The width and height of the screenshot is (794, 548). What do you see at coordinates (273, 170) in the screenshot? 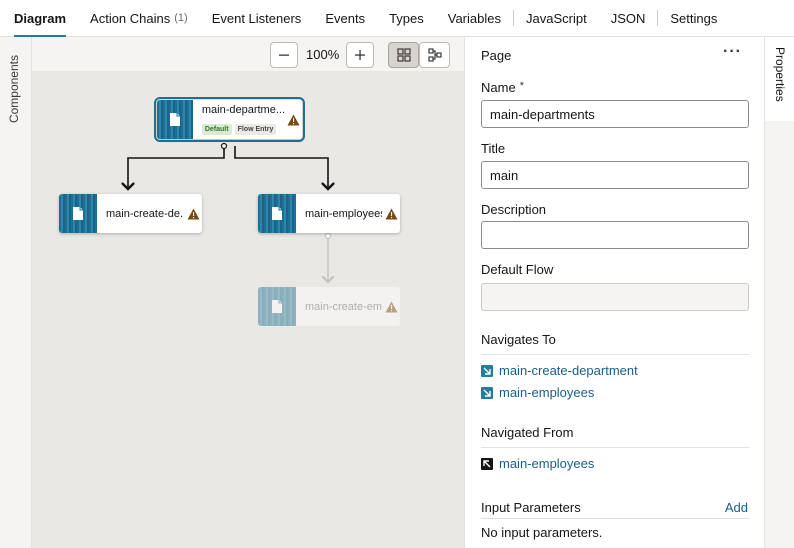
I see `edge-employees-to-departments` at bounding box center [273, 170].